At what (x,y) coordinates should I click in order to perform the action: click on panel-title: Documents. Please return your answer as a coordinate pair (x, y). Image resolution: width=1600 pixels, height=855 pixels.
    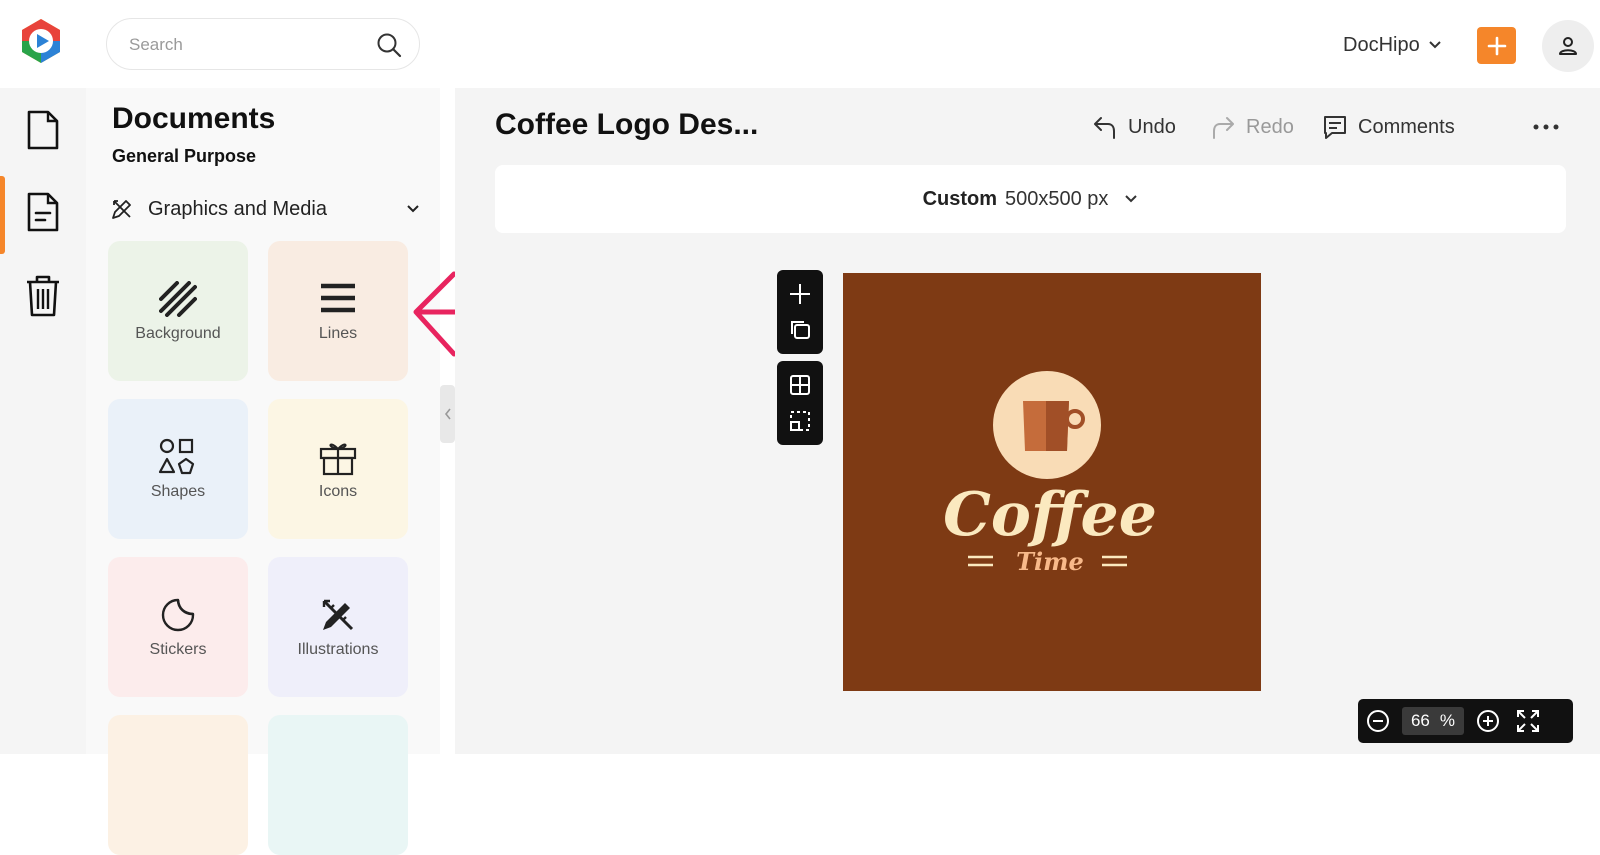
    Looking at the image, I should click on (194, 118).